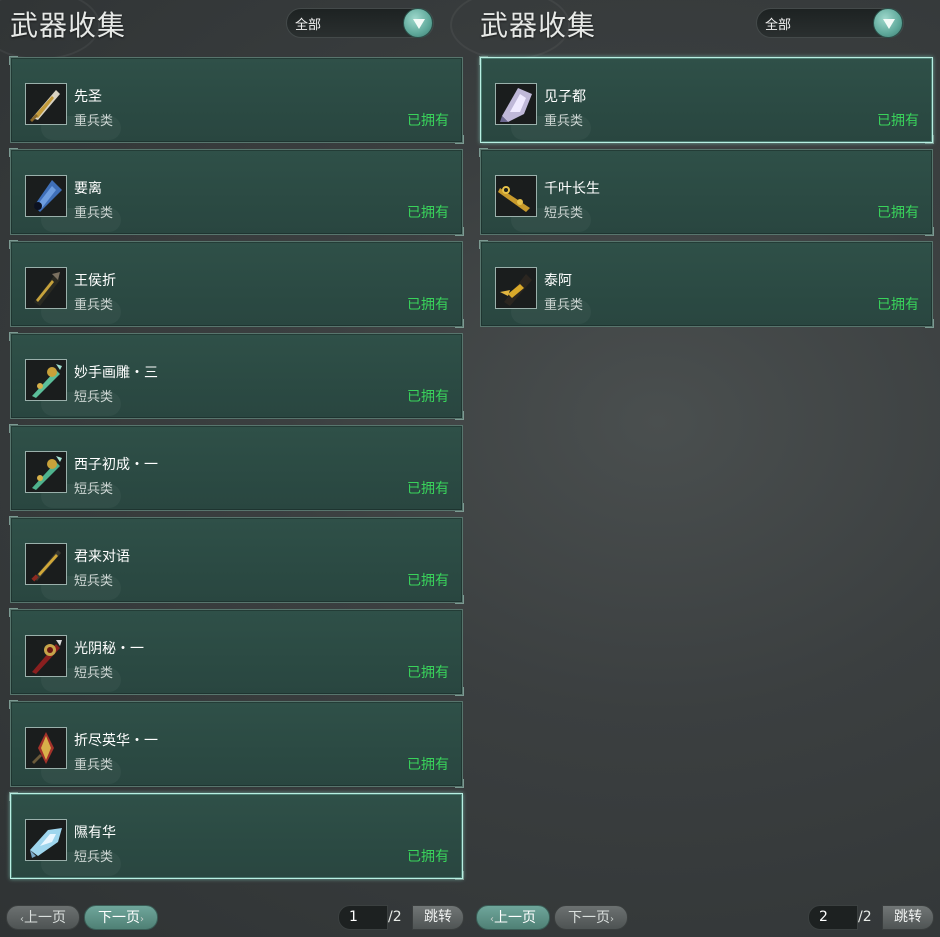  Describe the element at coordinates (88, 189) in the screenshot. I see `weapon-name: 要离` at that location.